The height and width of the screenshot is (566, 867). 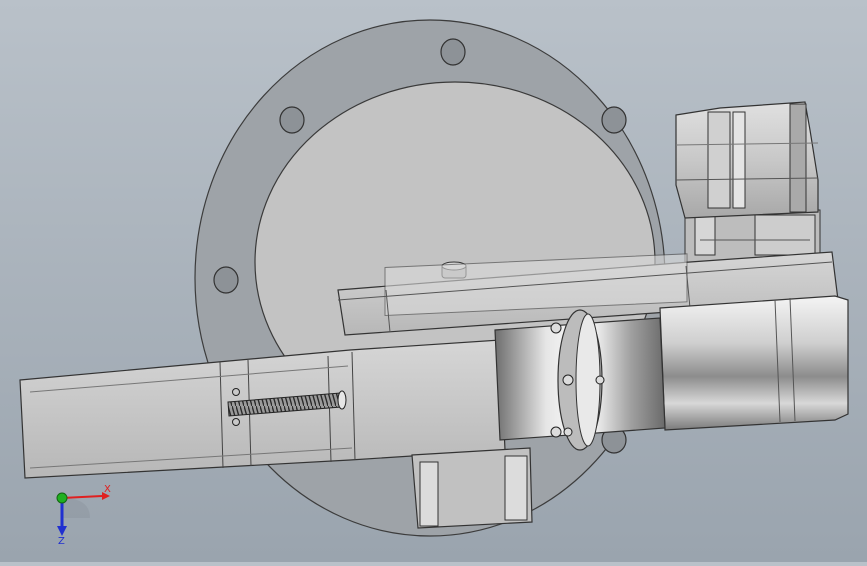 I want to click on orientation-triad: X Z, so click(x=80, y=513).